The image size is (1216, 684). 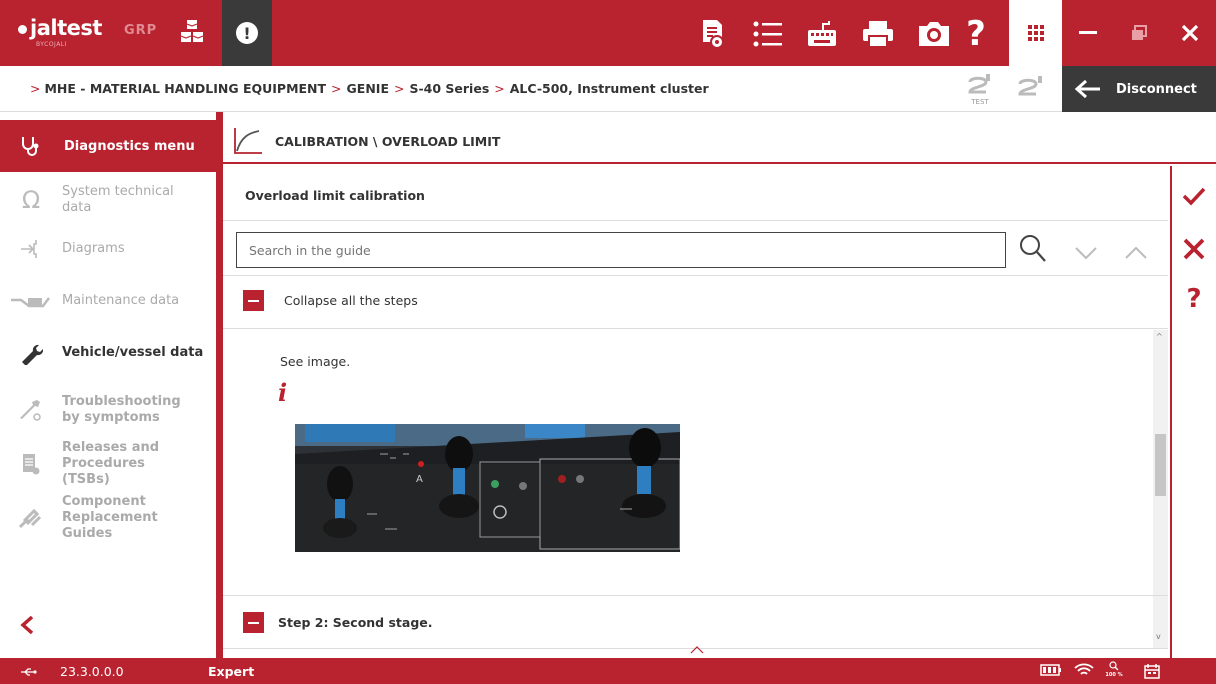 I want to click on sidebar-item-diagrams: Diagrams, so click(x=108, y=249).